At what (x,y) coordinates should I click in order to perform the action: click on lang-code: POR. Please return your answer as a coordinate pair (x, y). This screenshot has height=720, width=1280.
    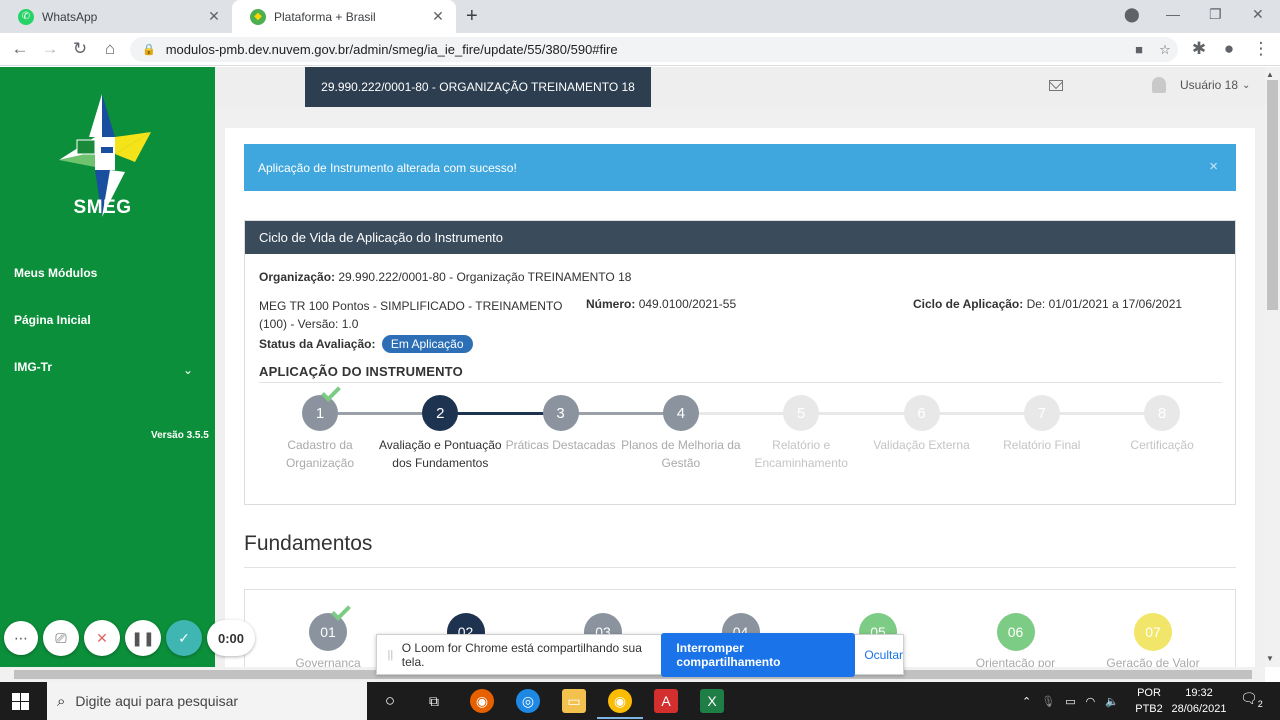
    Looking at the image, I should click on (1149, 693).